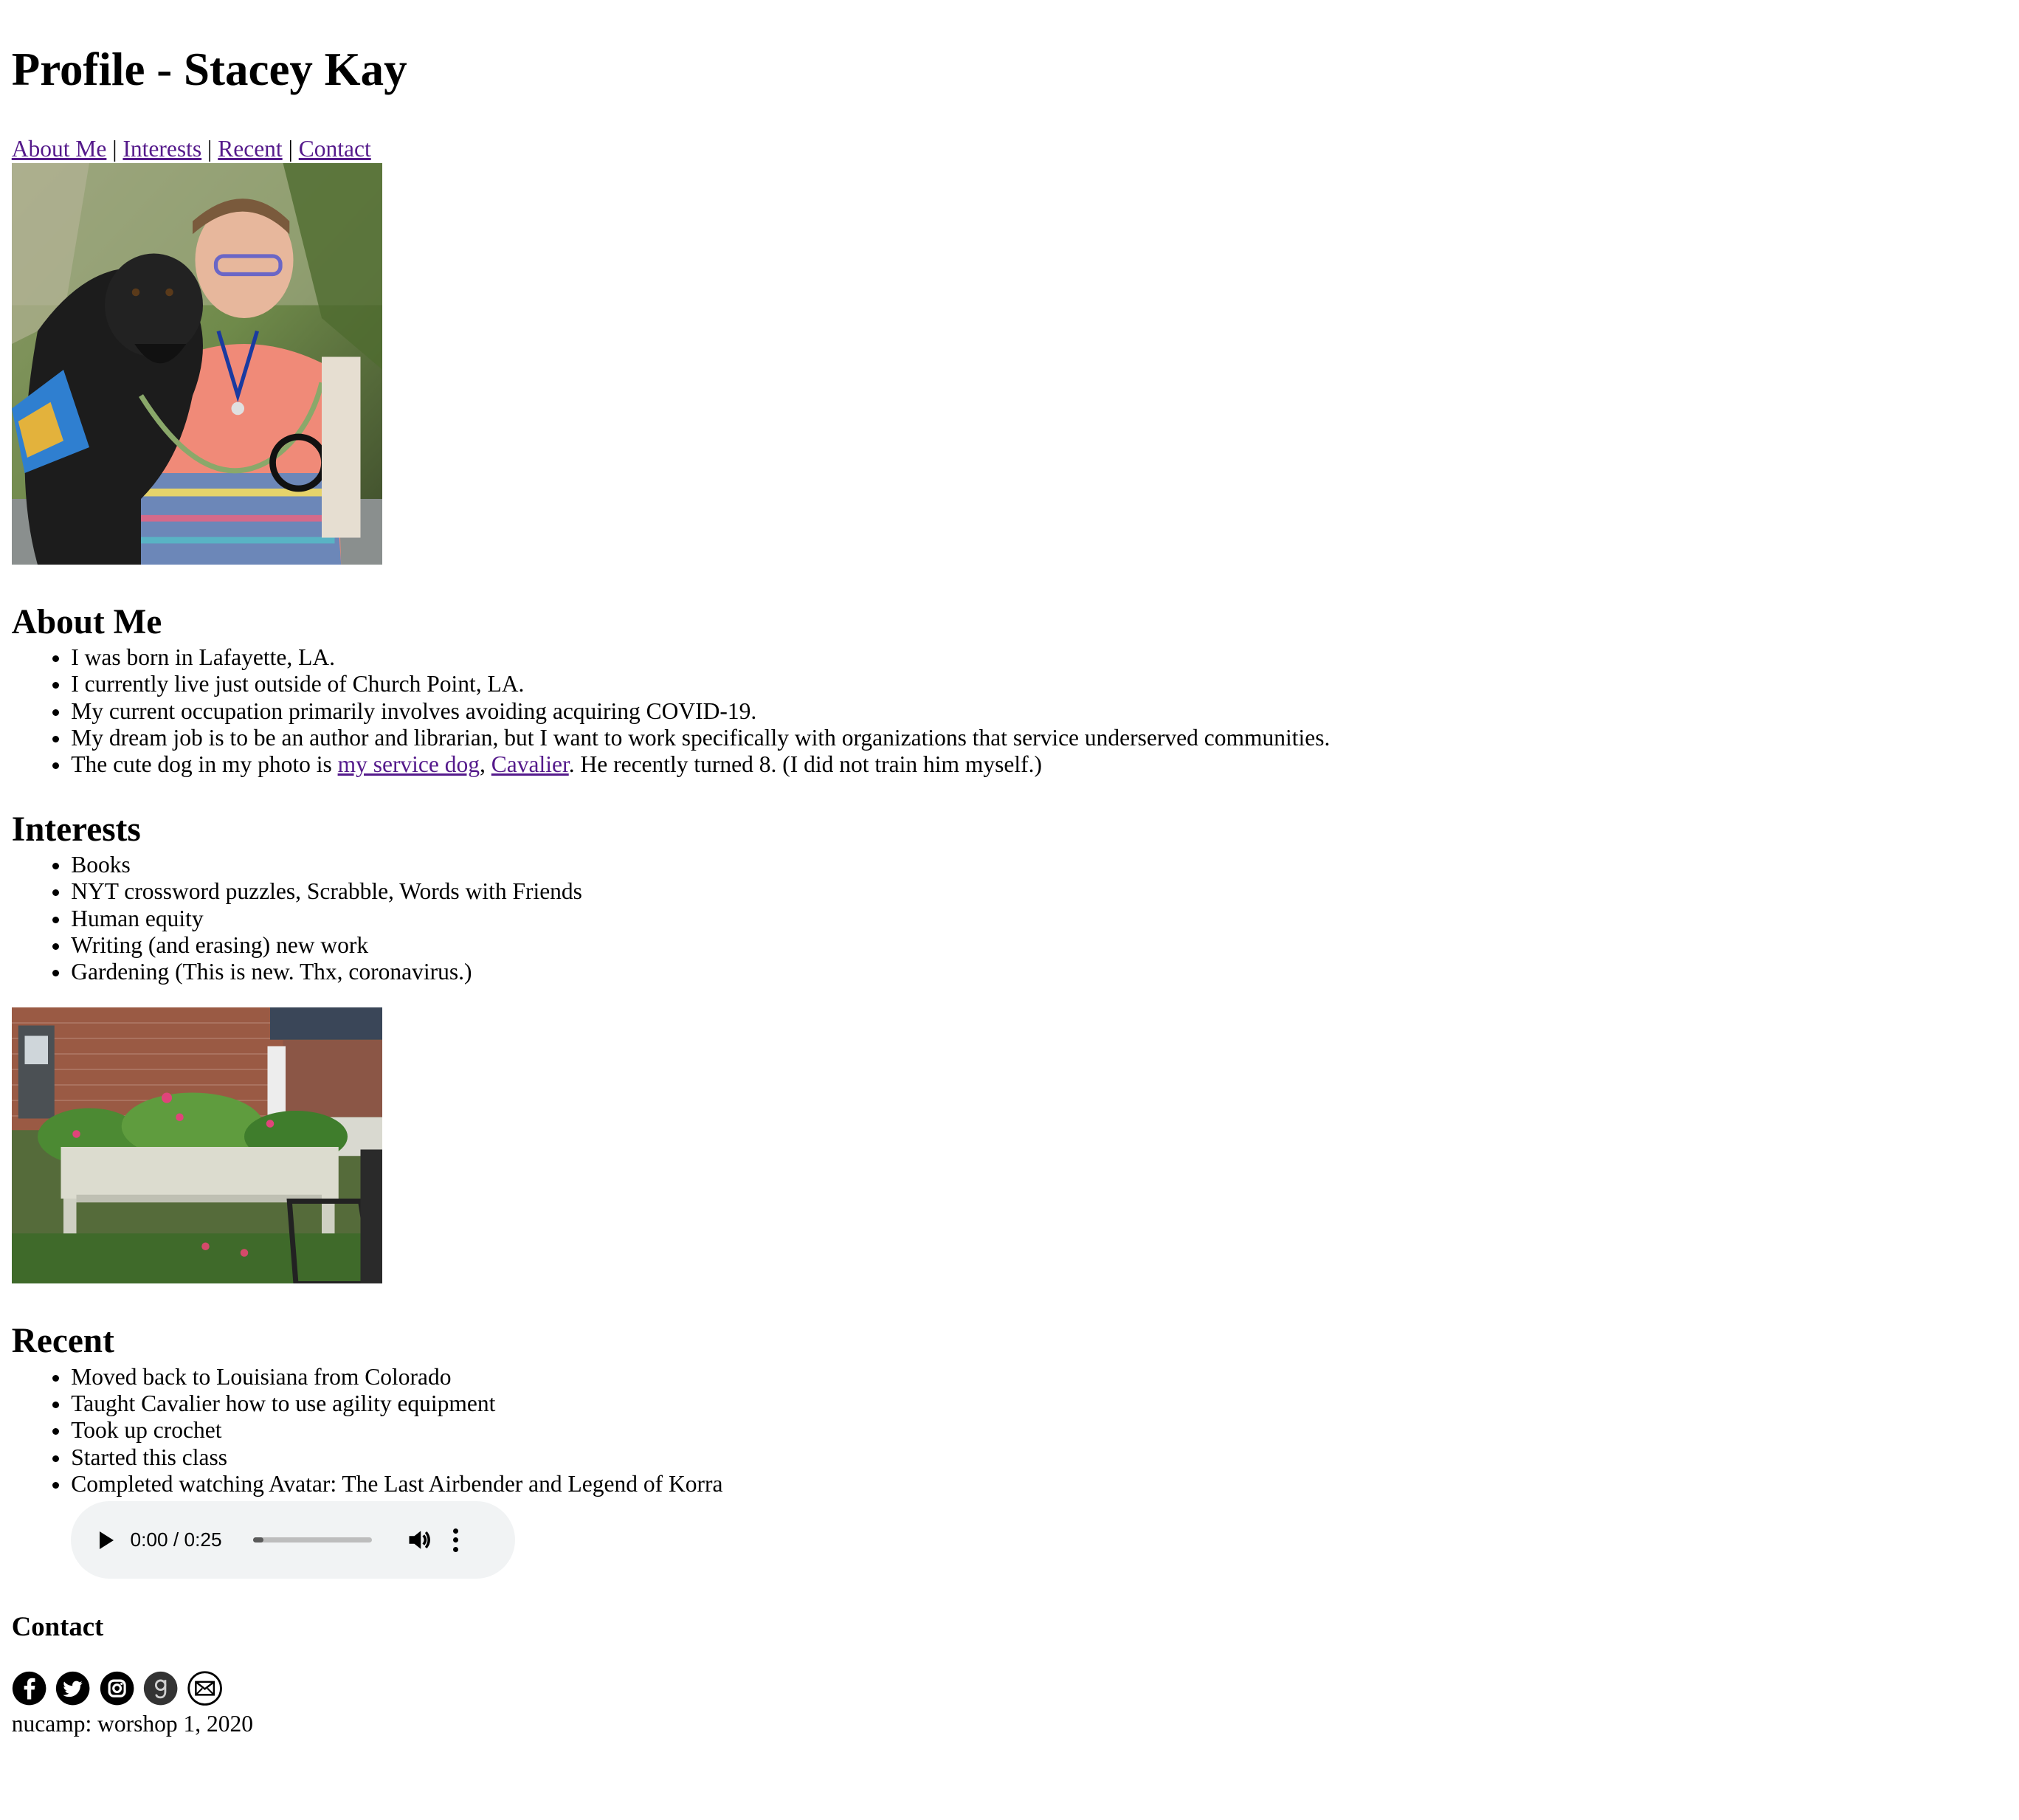 The width and height of the screenshot is (2019, 1820). I want to click on seek-progress, so click(258, 1540).